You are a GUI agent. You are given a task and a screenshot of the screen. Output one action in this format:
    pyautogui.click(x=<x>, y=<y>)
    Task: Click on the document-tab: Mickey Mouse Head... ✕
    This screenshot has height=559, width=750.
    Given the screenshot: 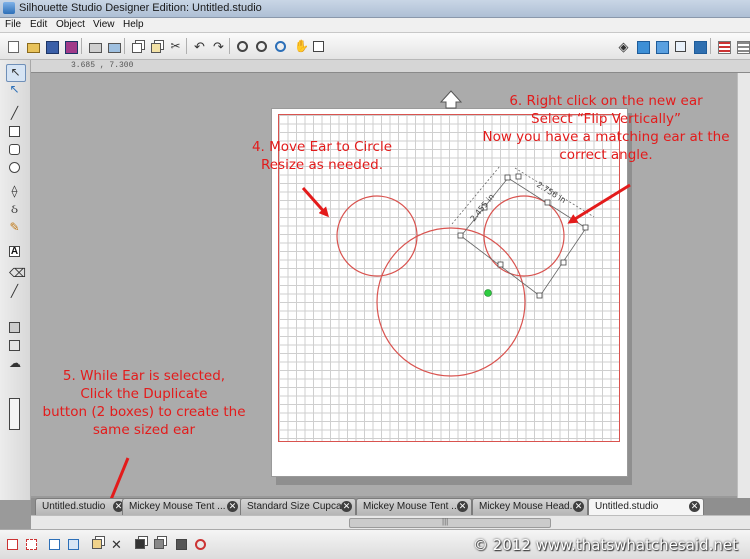 What is the action you would take?
    pyautogui.click(x=530, y=506)
    